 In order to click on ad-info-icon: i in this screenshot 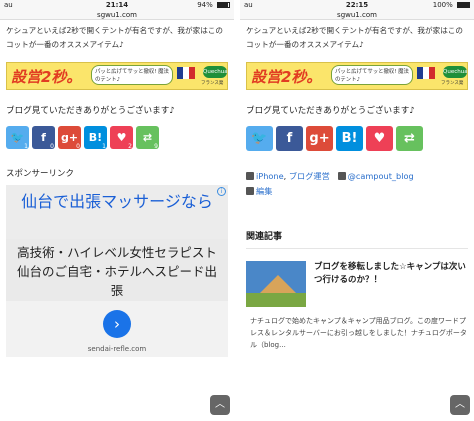, I will do `click(221, 191)`.